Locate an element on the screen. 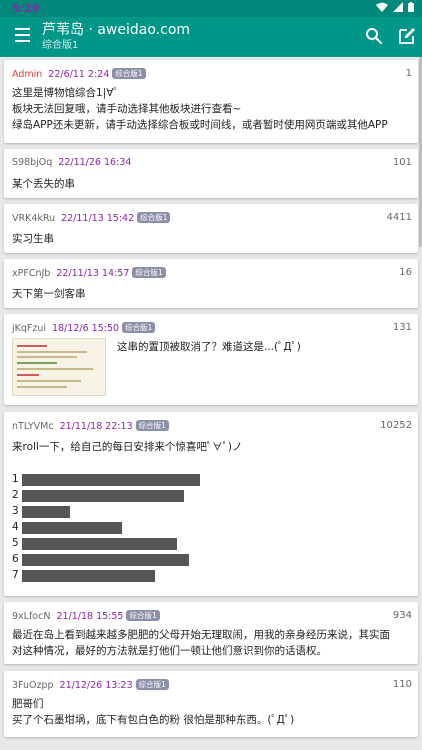  thread-uid: 9xLfocN is located at coordinates (31, 616).